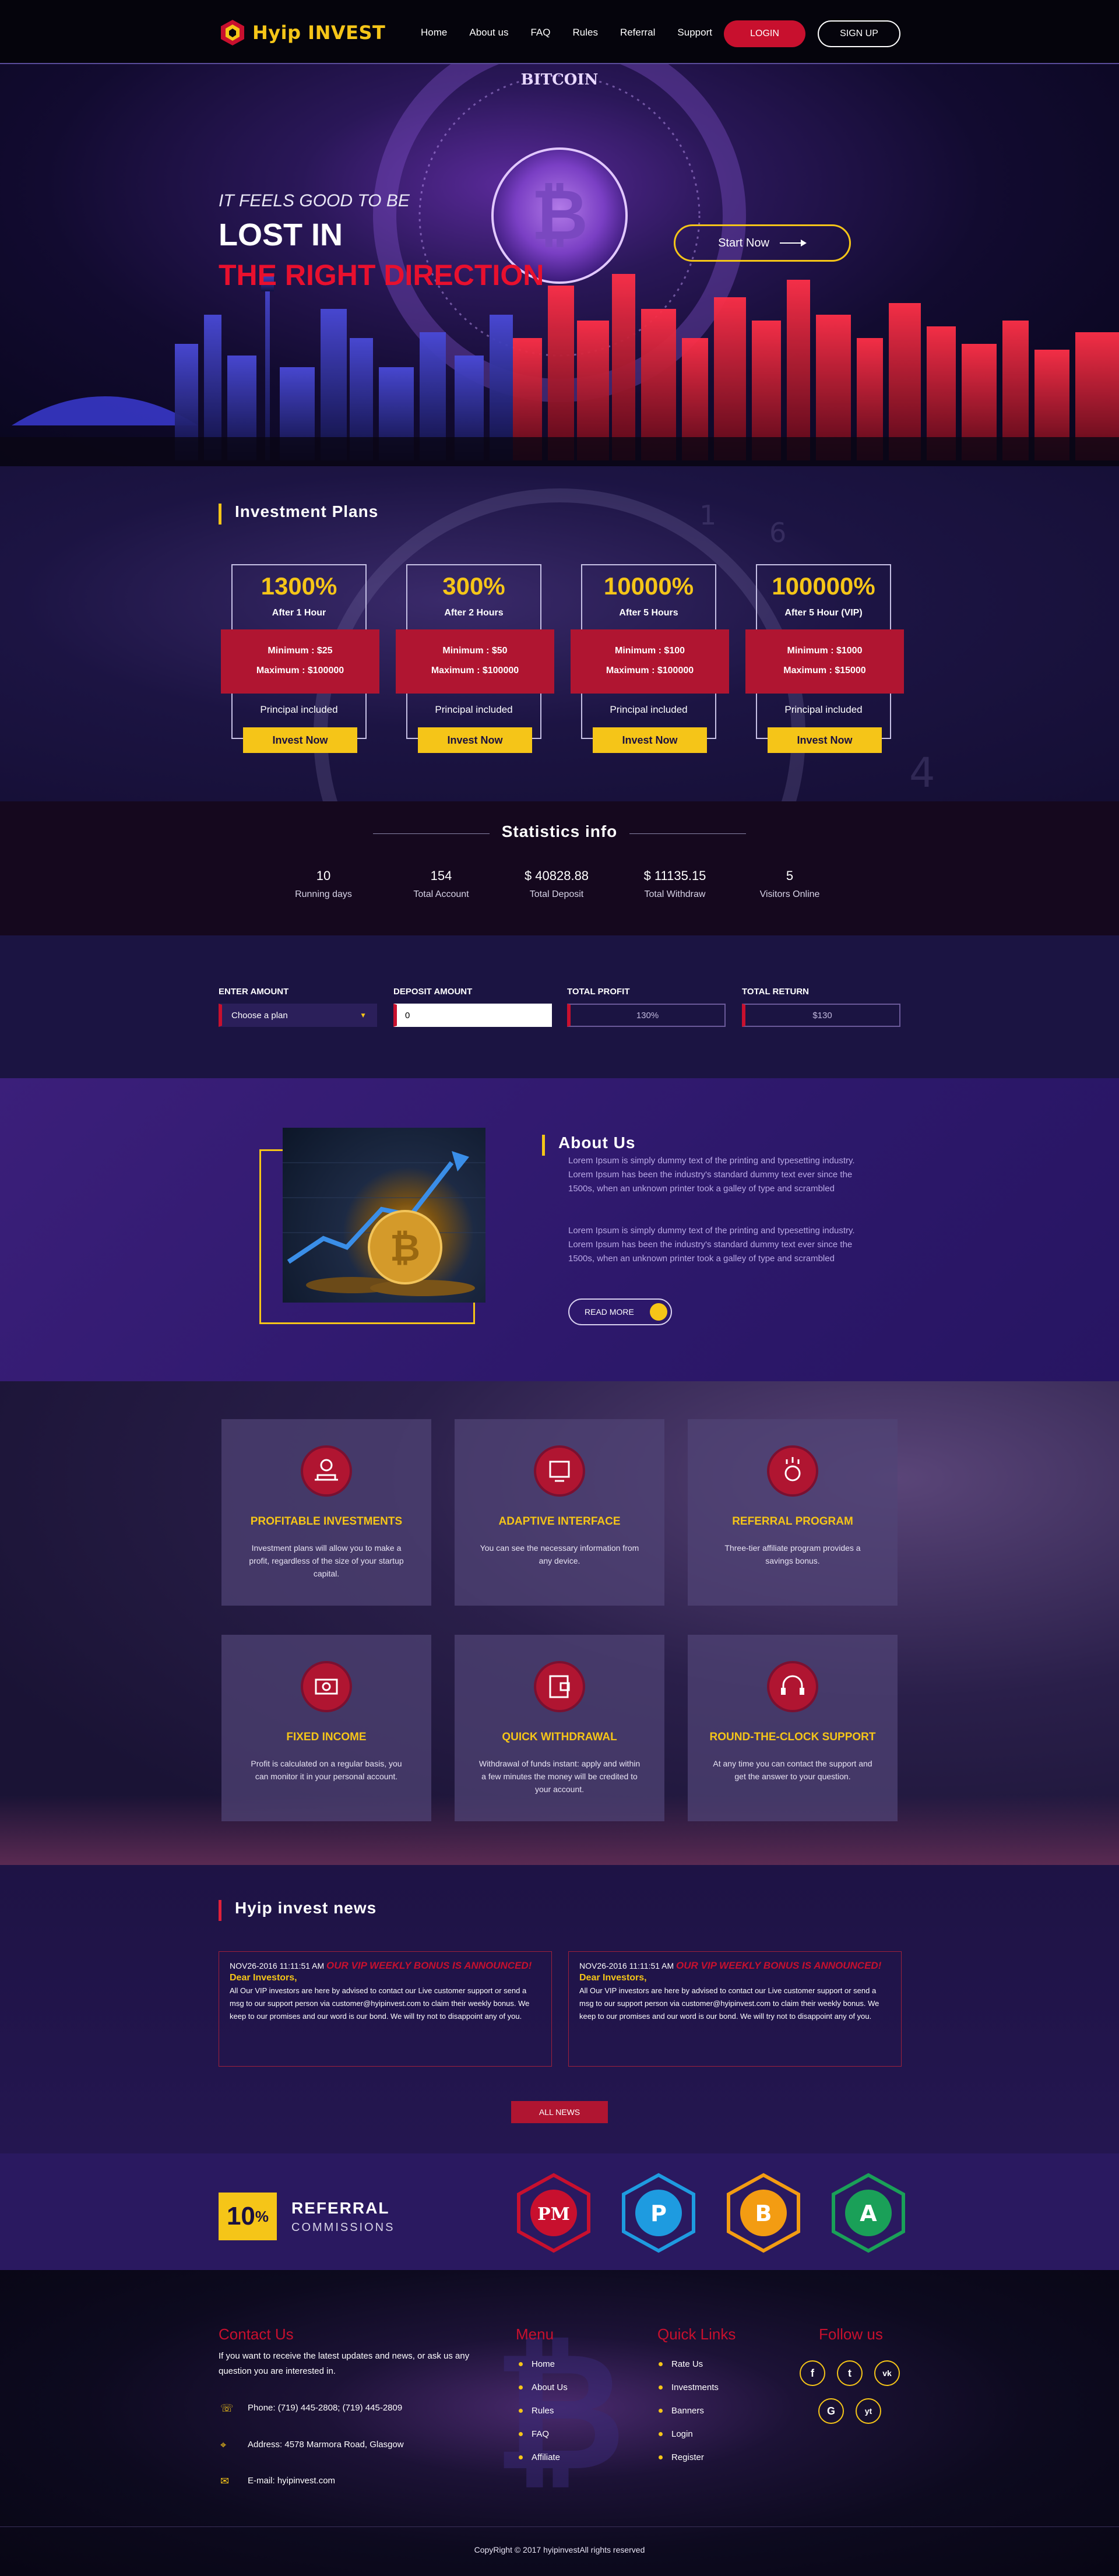 Image resolution: width=1119 pixels, height=2576 pixels. I want to click on plan-duration: After 5 Hour (VIP), so click(823, 613).